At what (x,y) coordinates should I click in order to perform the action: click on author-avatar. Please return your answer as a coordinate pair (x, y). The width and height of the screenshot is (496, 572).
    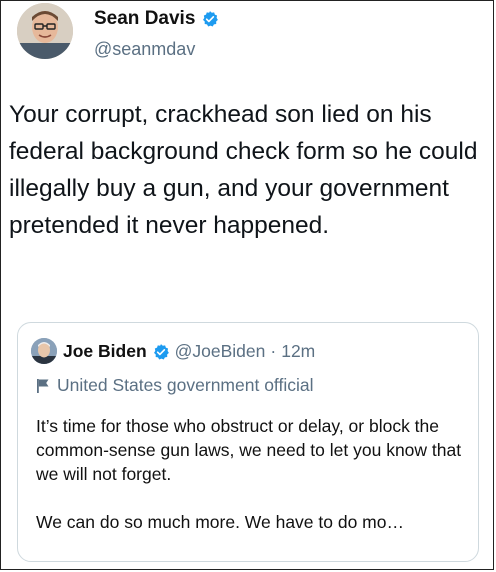
    Looking at the image, I should click on (45, 31).